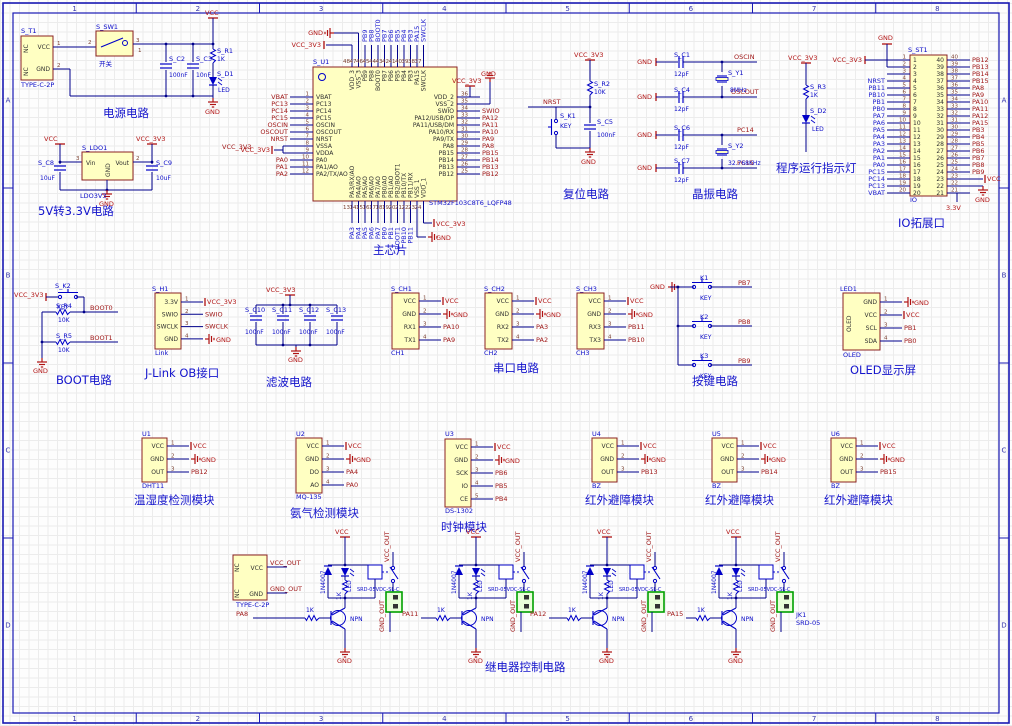 This screenshot has height=726, width=1012. I want to click on pin-name: 28, so click(940, 144).